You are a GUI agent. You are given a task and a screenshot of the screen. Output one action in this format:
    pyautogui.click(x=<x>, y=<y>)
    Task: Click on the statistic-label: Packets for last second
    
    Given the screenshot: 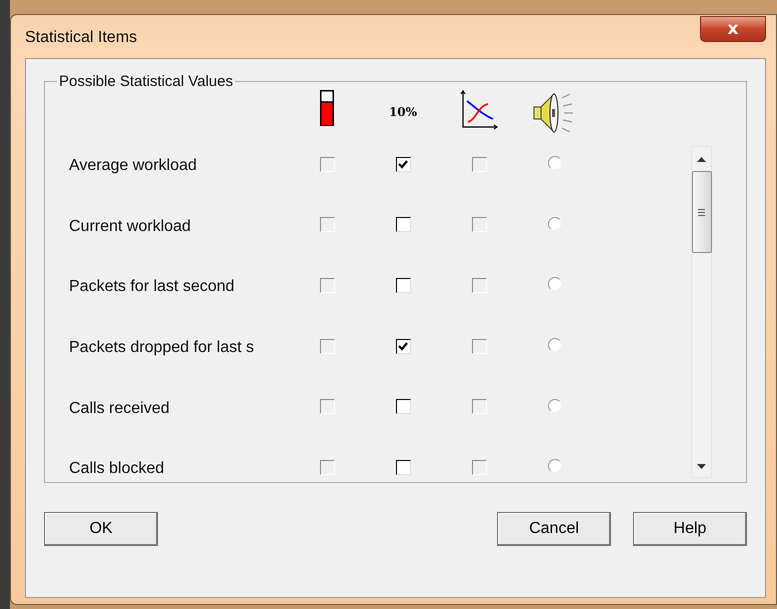 What is the action you would take?
    pyautogui.click(x=151, y=287)
    